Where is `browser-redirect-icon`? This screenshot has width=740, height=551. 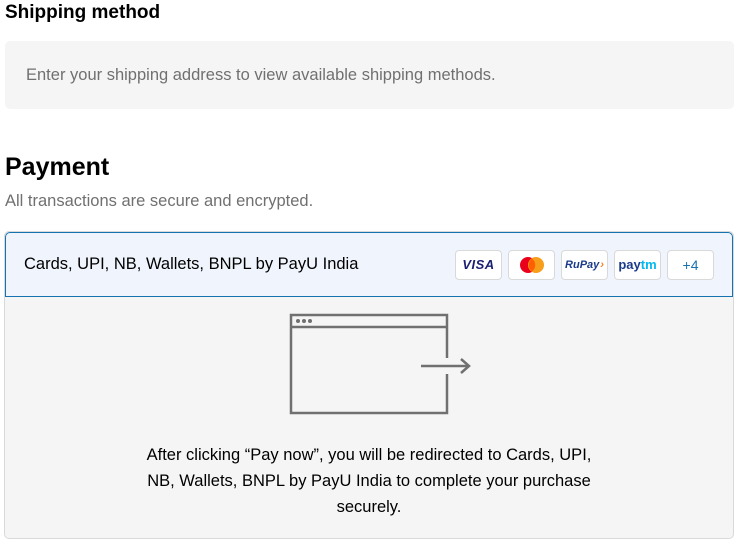
browser-redirect-icon is located at coordinates (380, 364).